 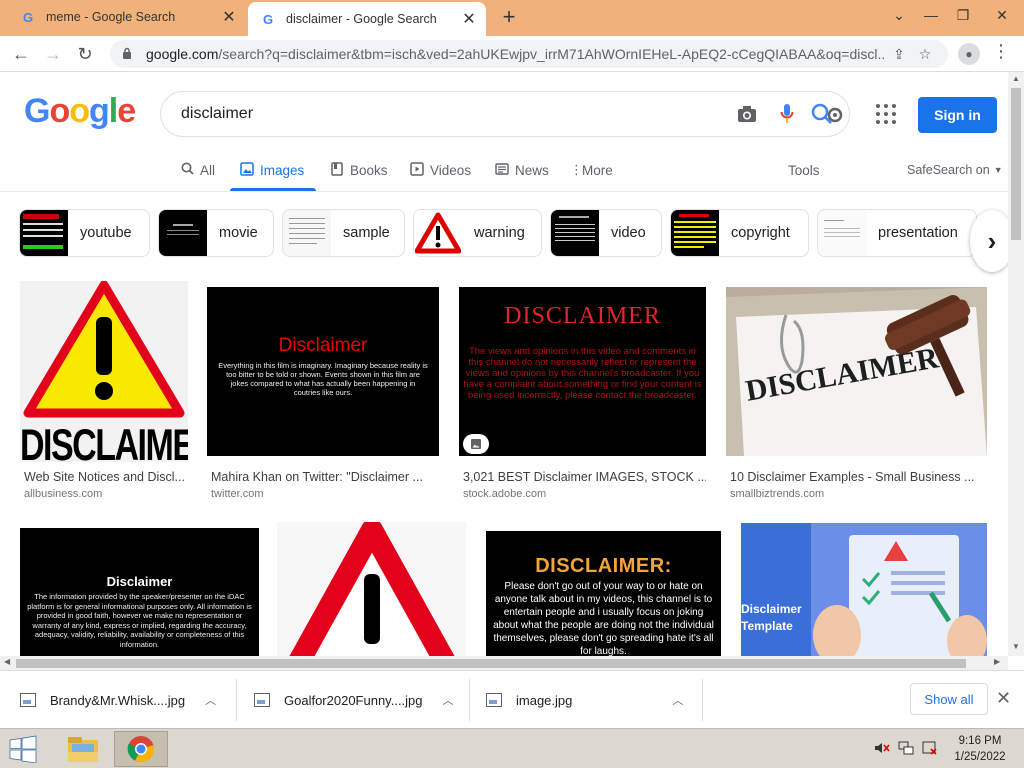 What do you see at coordinates (272, 170) in the screenshot?
I see `tab-images: Images` at bounding box center [272, 170].